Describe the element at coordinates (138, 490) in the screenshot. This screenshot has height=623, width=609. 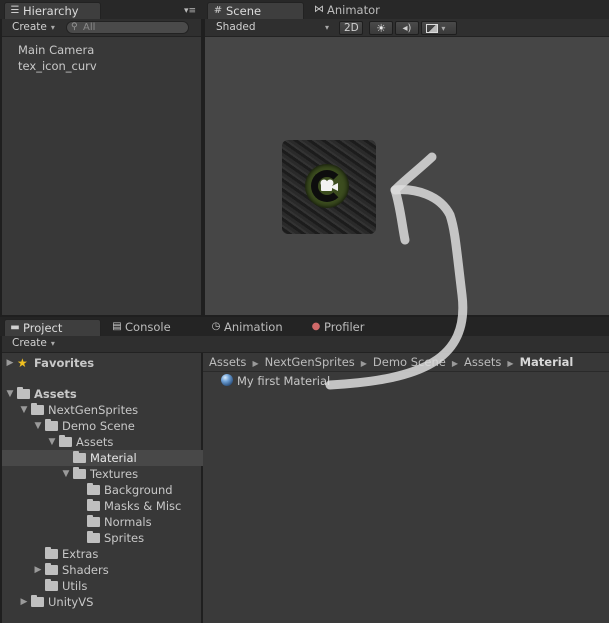
I see `tree-label: Background` at that location.